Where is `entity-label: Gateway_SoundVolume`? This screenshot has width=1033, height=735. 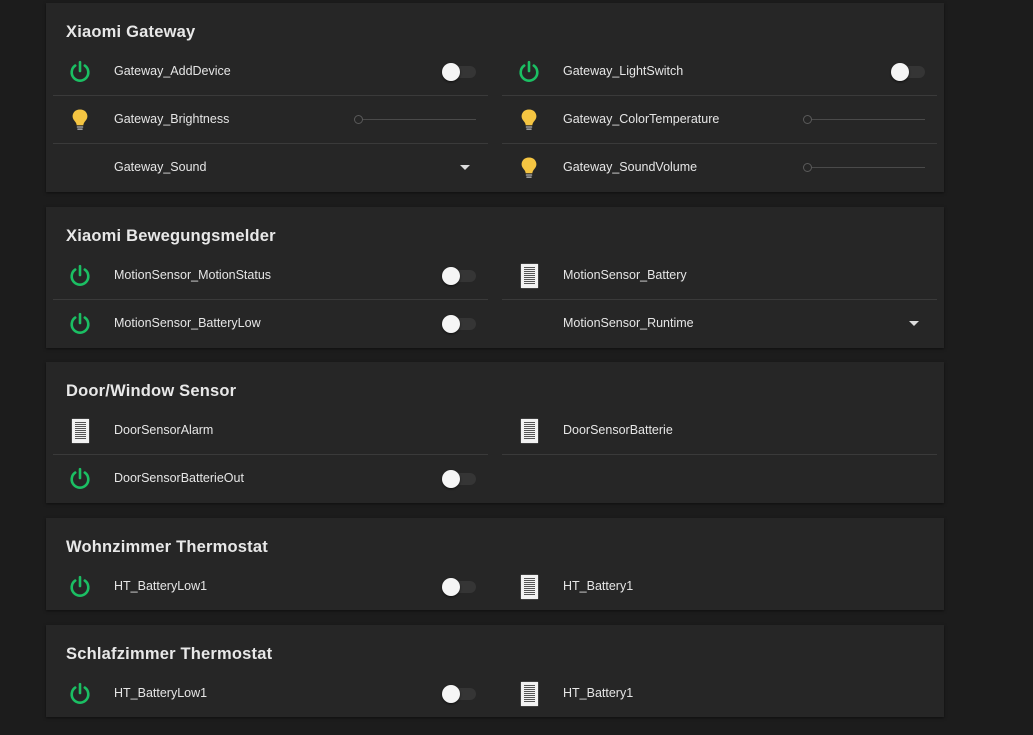
entity-label: Gateway_SoundVolume is located at coordinates (630, 167).